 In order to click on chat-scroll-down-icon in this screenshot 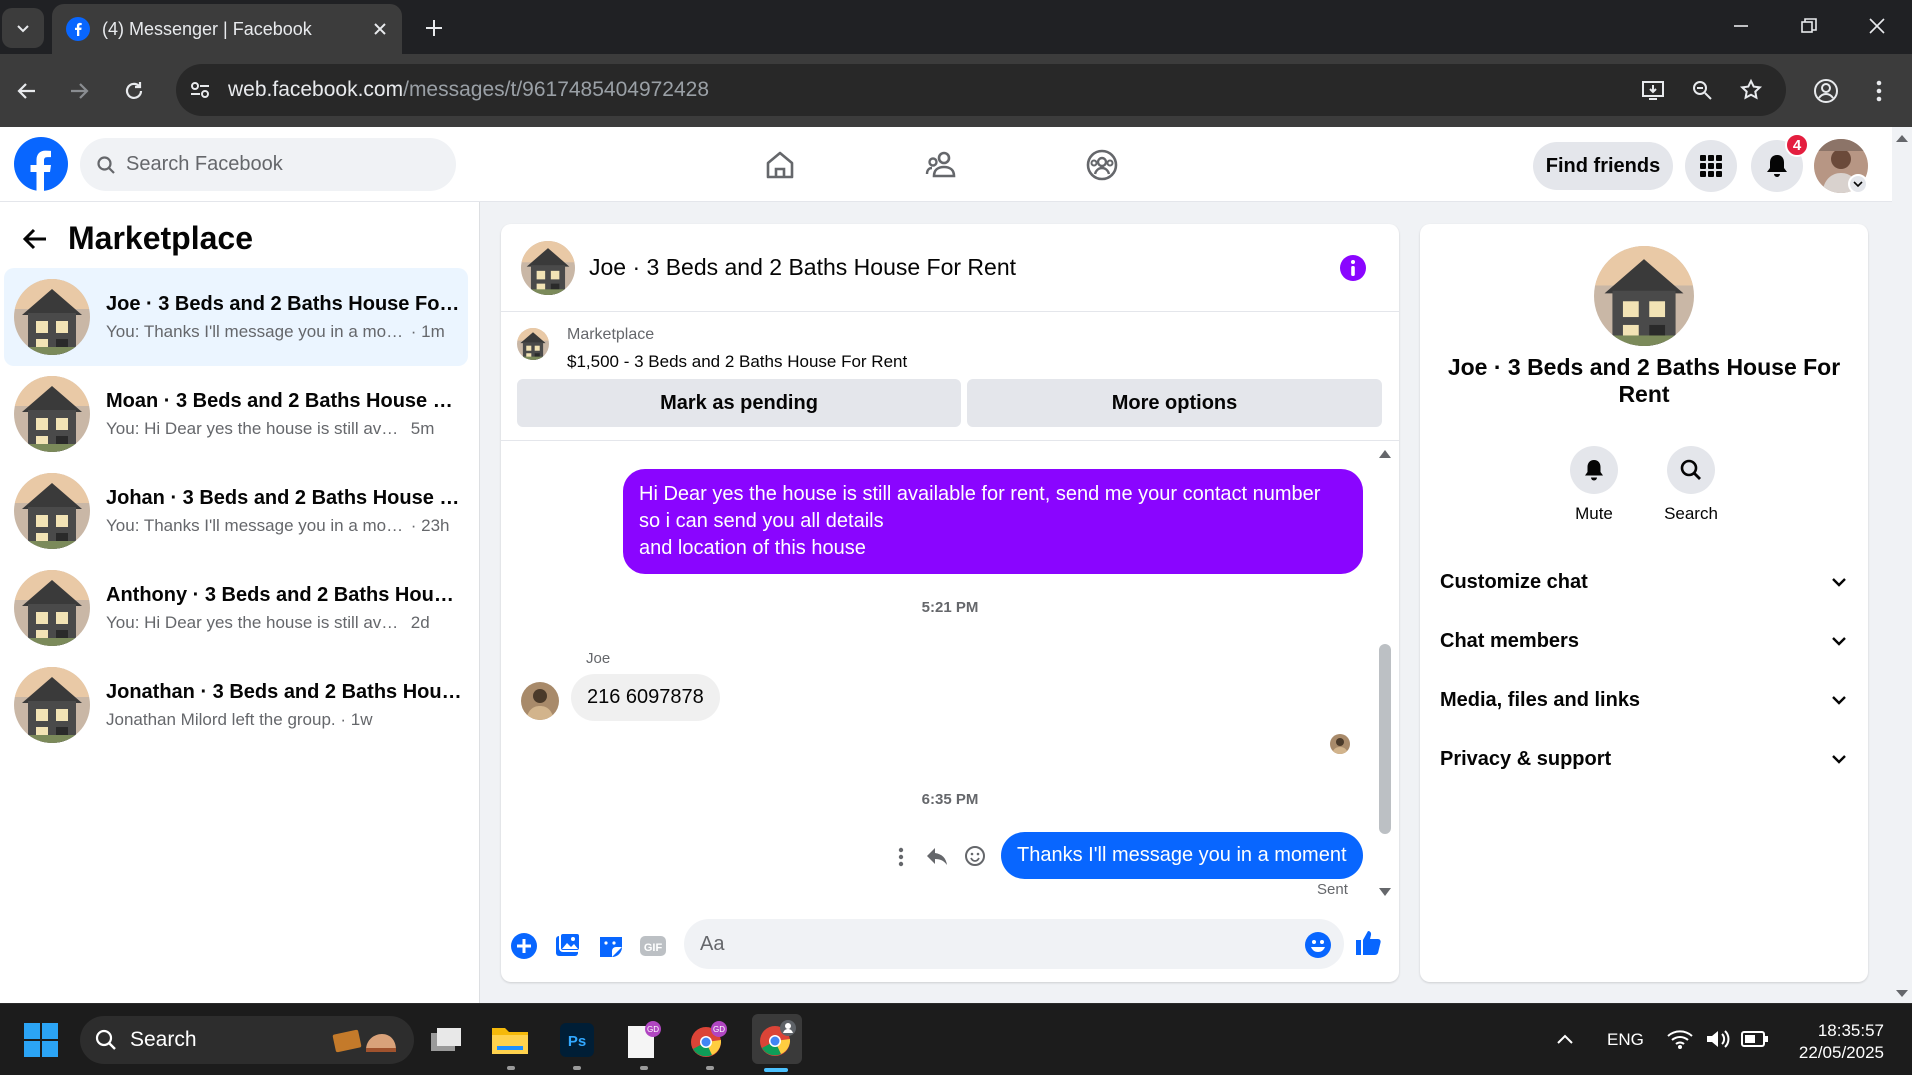, I will do `click(1385, 892)`.